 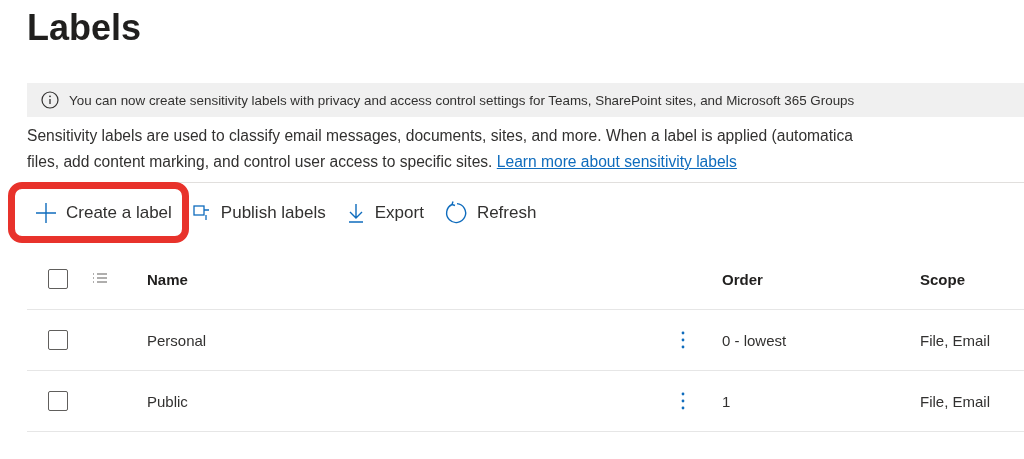 I want to click on toolbar-button: Export, so click(x=384, y=213).